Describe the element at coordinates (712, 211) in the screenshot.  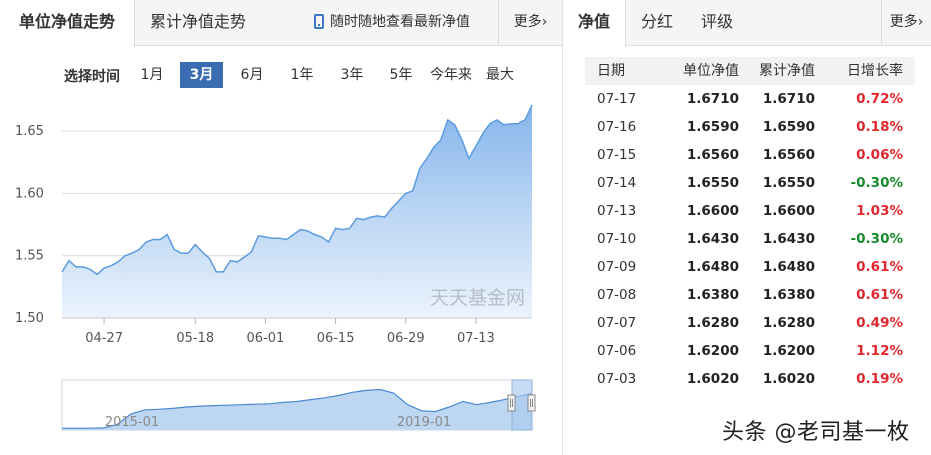
I see `row-unit-nav: 1.6600` at that location.